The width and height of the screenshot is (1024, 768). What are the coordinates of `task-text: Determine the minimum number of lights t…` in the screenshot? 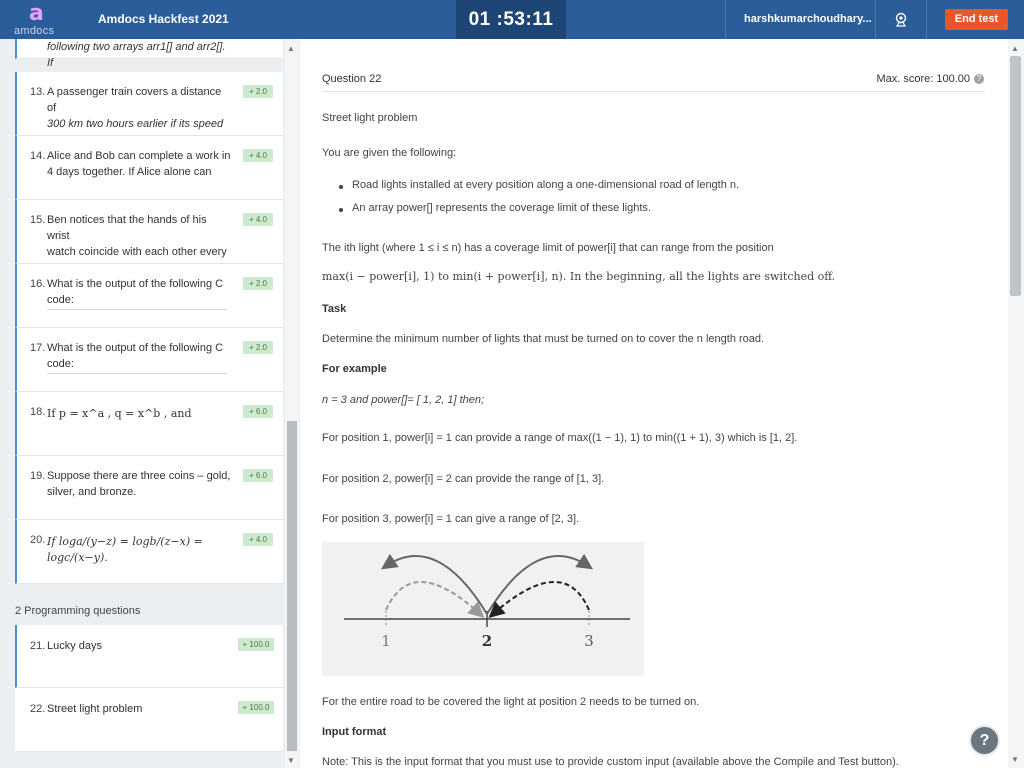 It's located at (543, 339).